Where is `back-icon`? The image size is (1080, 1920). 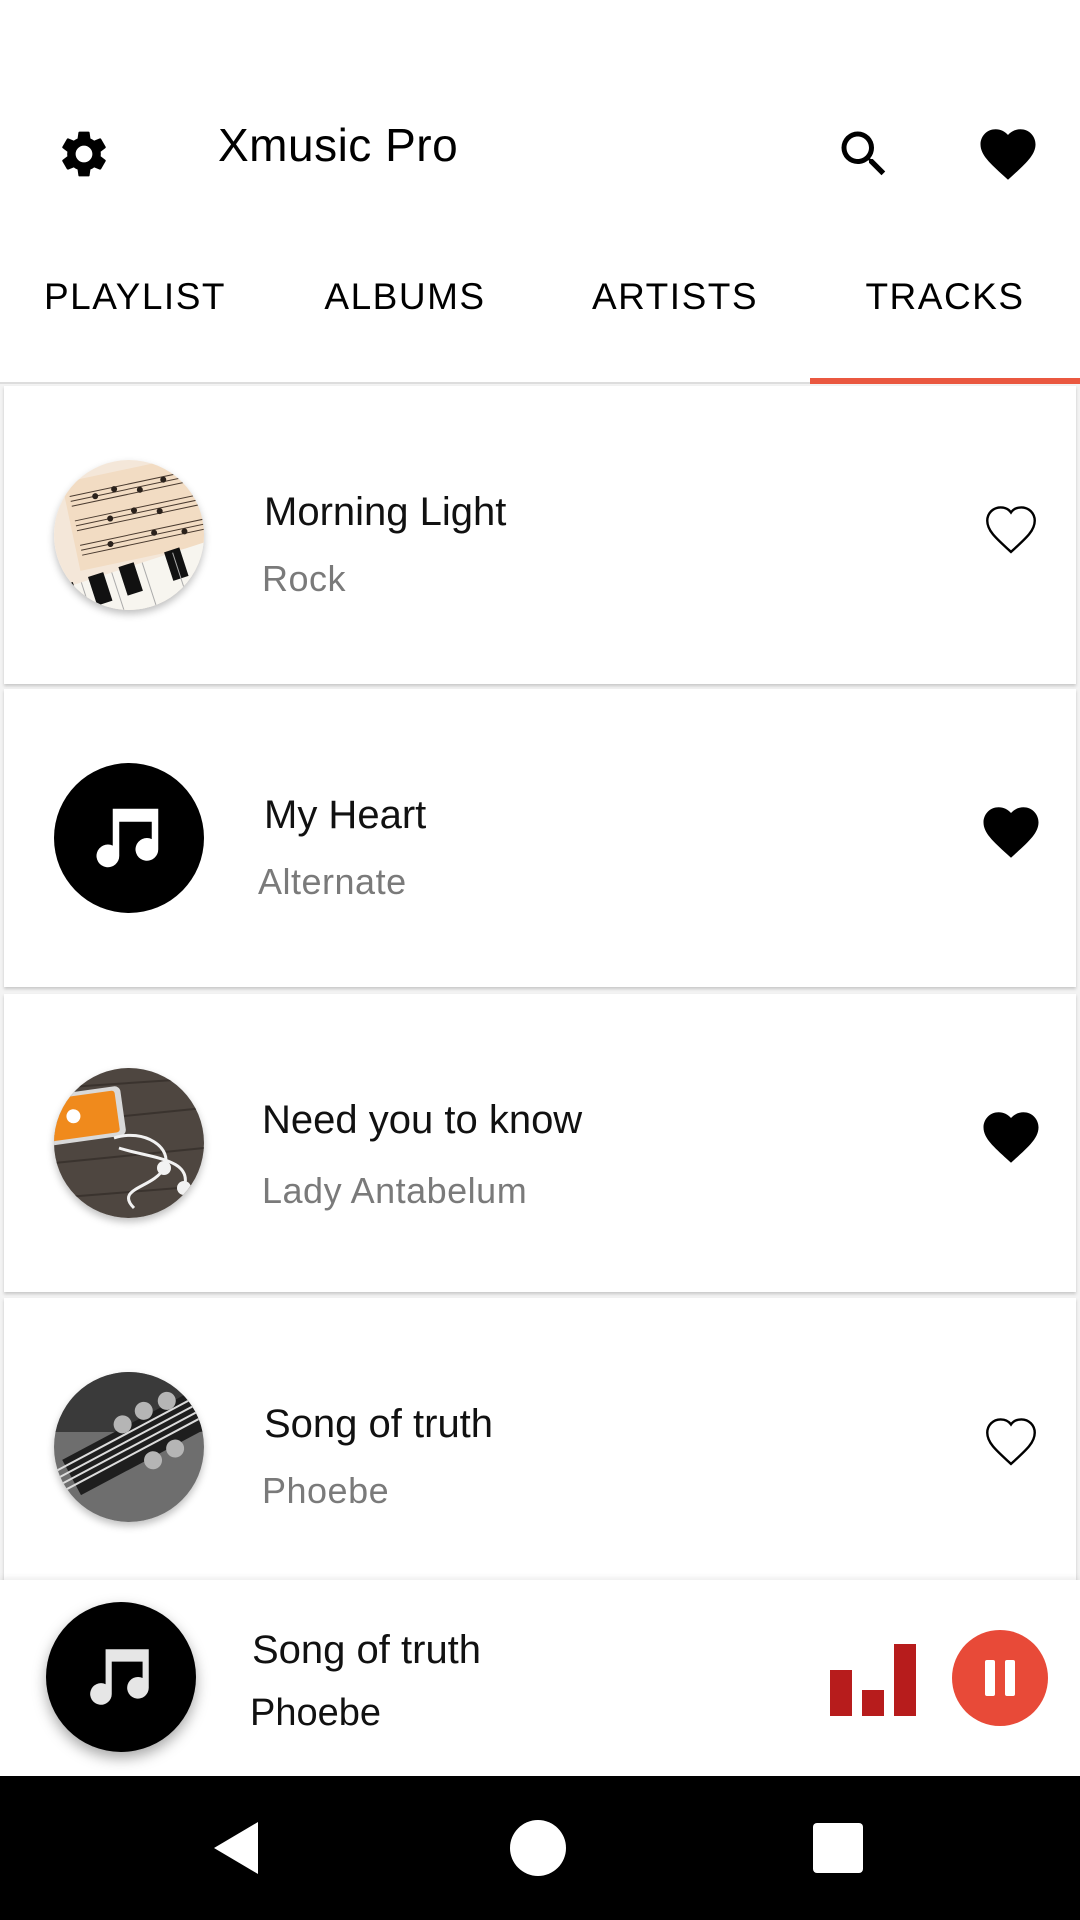
back-icon is located at coordinates (236, 1848).